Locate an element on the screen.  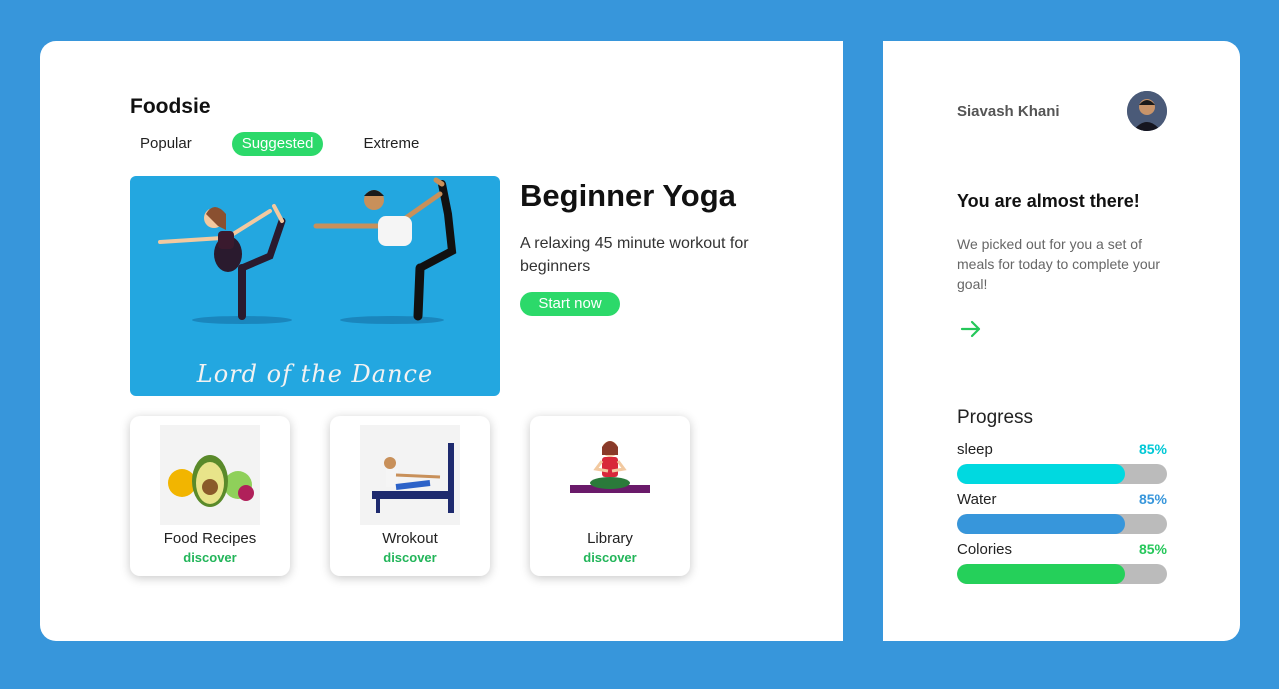
tab-suggested: Suggested is located at coordinates (277, 144).